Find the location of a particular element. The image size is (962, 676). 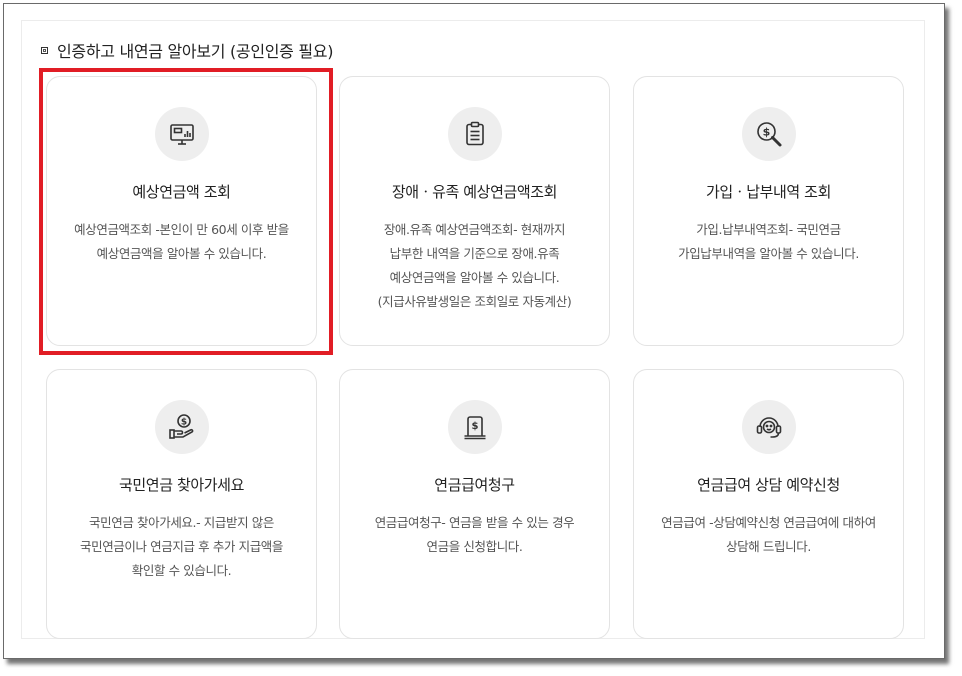

card-title: 국민연금 찾아가세요 is located at coordinates (181, 485).